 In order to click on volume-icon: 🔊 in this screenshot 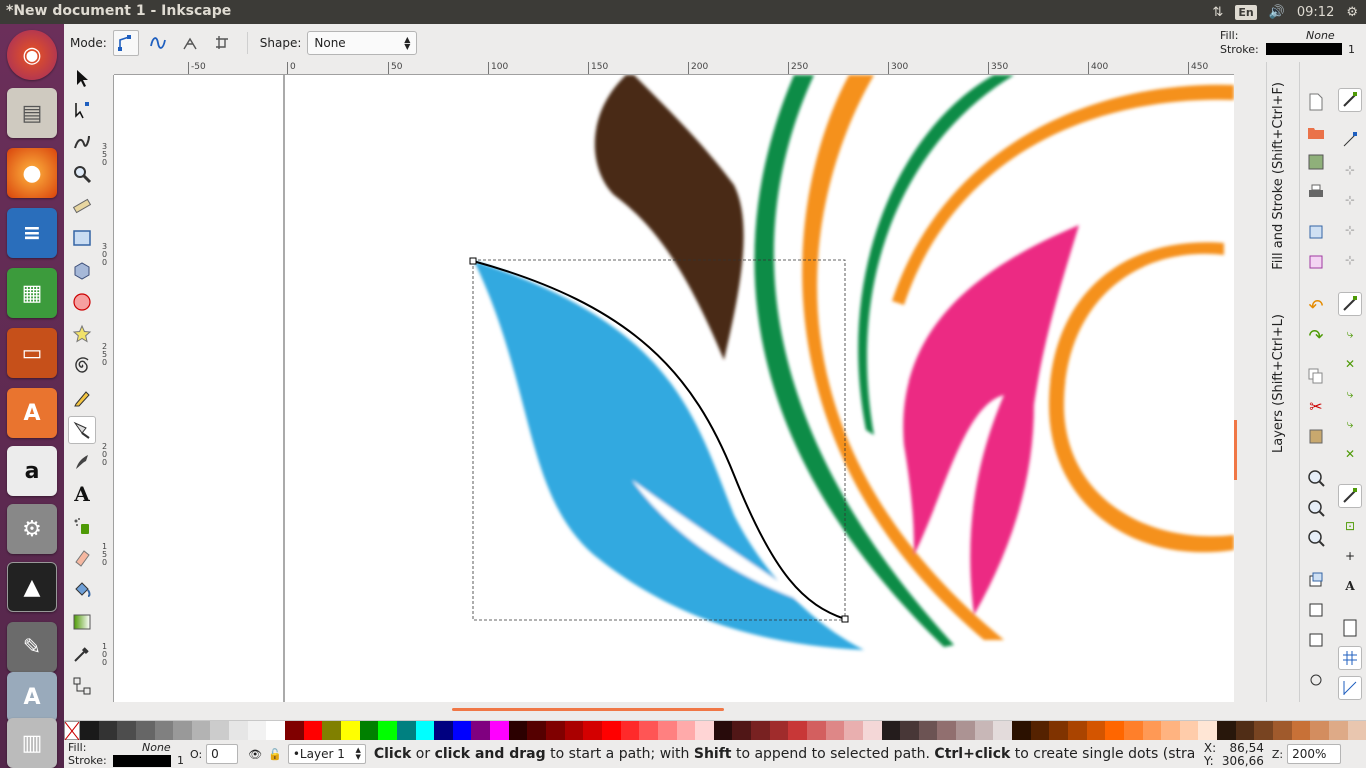, I will do `click(1277, 12)`.